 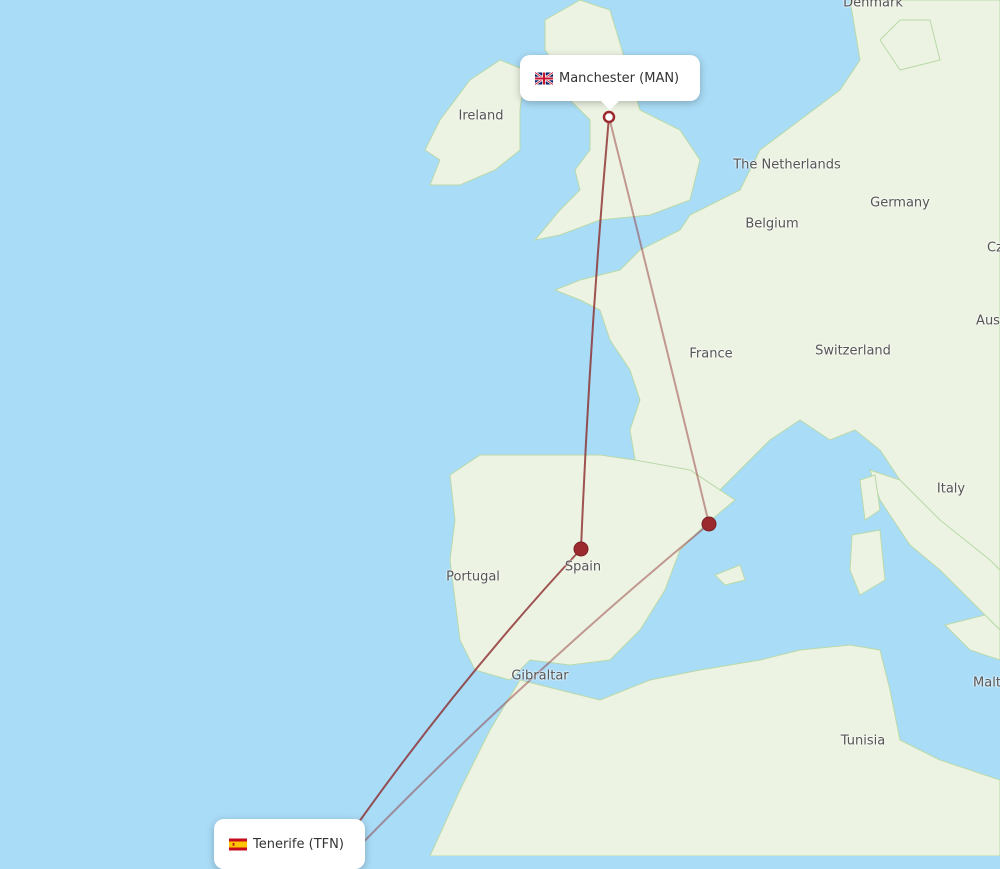 What do you see at coordinates (298, 844) in the screenshot?
I see `destination-label: Tenerife (TFN)` at bounding box center [298, 844].